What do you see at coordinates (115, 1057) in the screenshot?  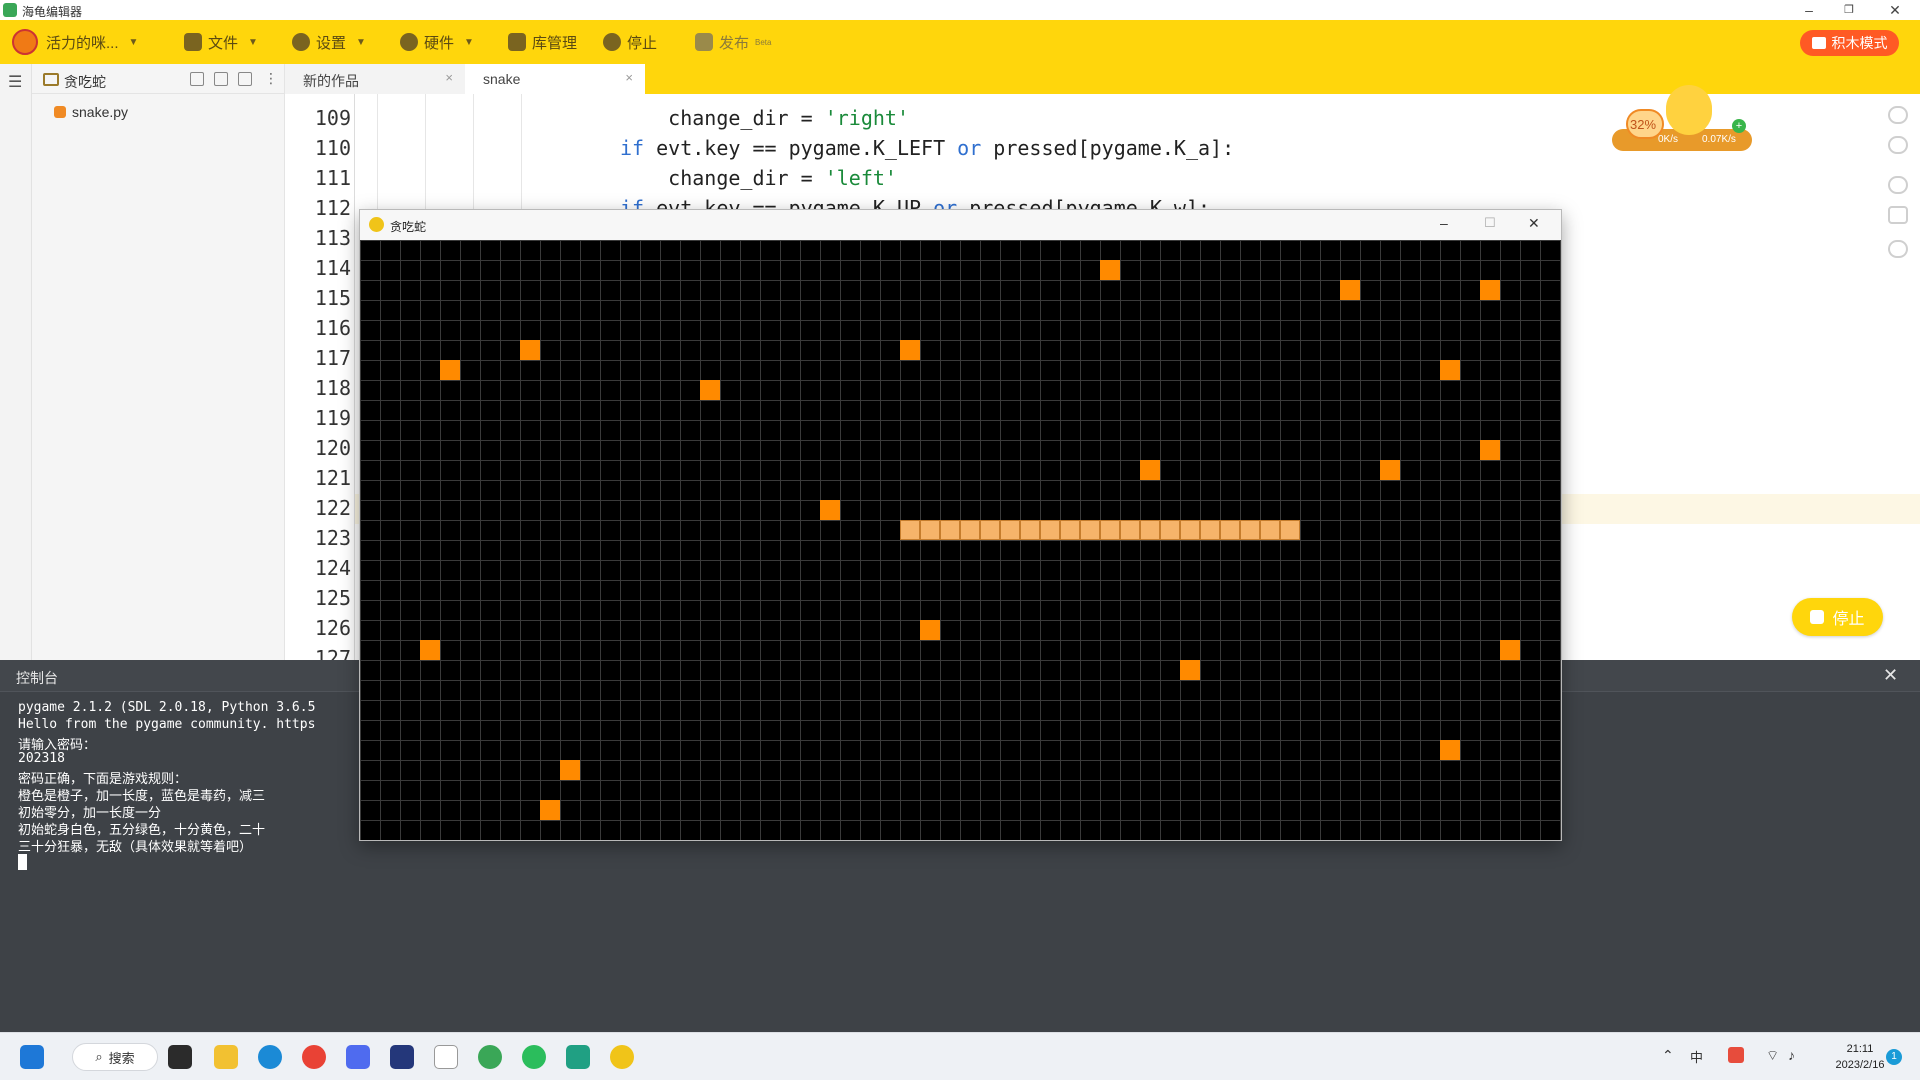 I see `taskbar-search: ⌕ 搜索` at bounding box center [115, 1057].